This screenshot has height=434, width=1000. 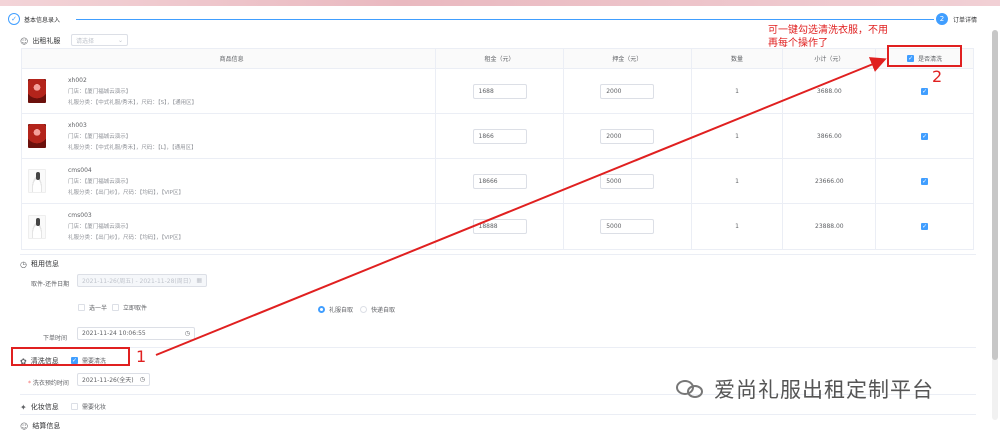 I want to click on wechat-icon, so click(x=691, y=389).